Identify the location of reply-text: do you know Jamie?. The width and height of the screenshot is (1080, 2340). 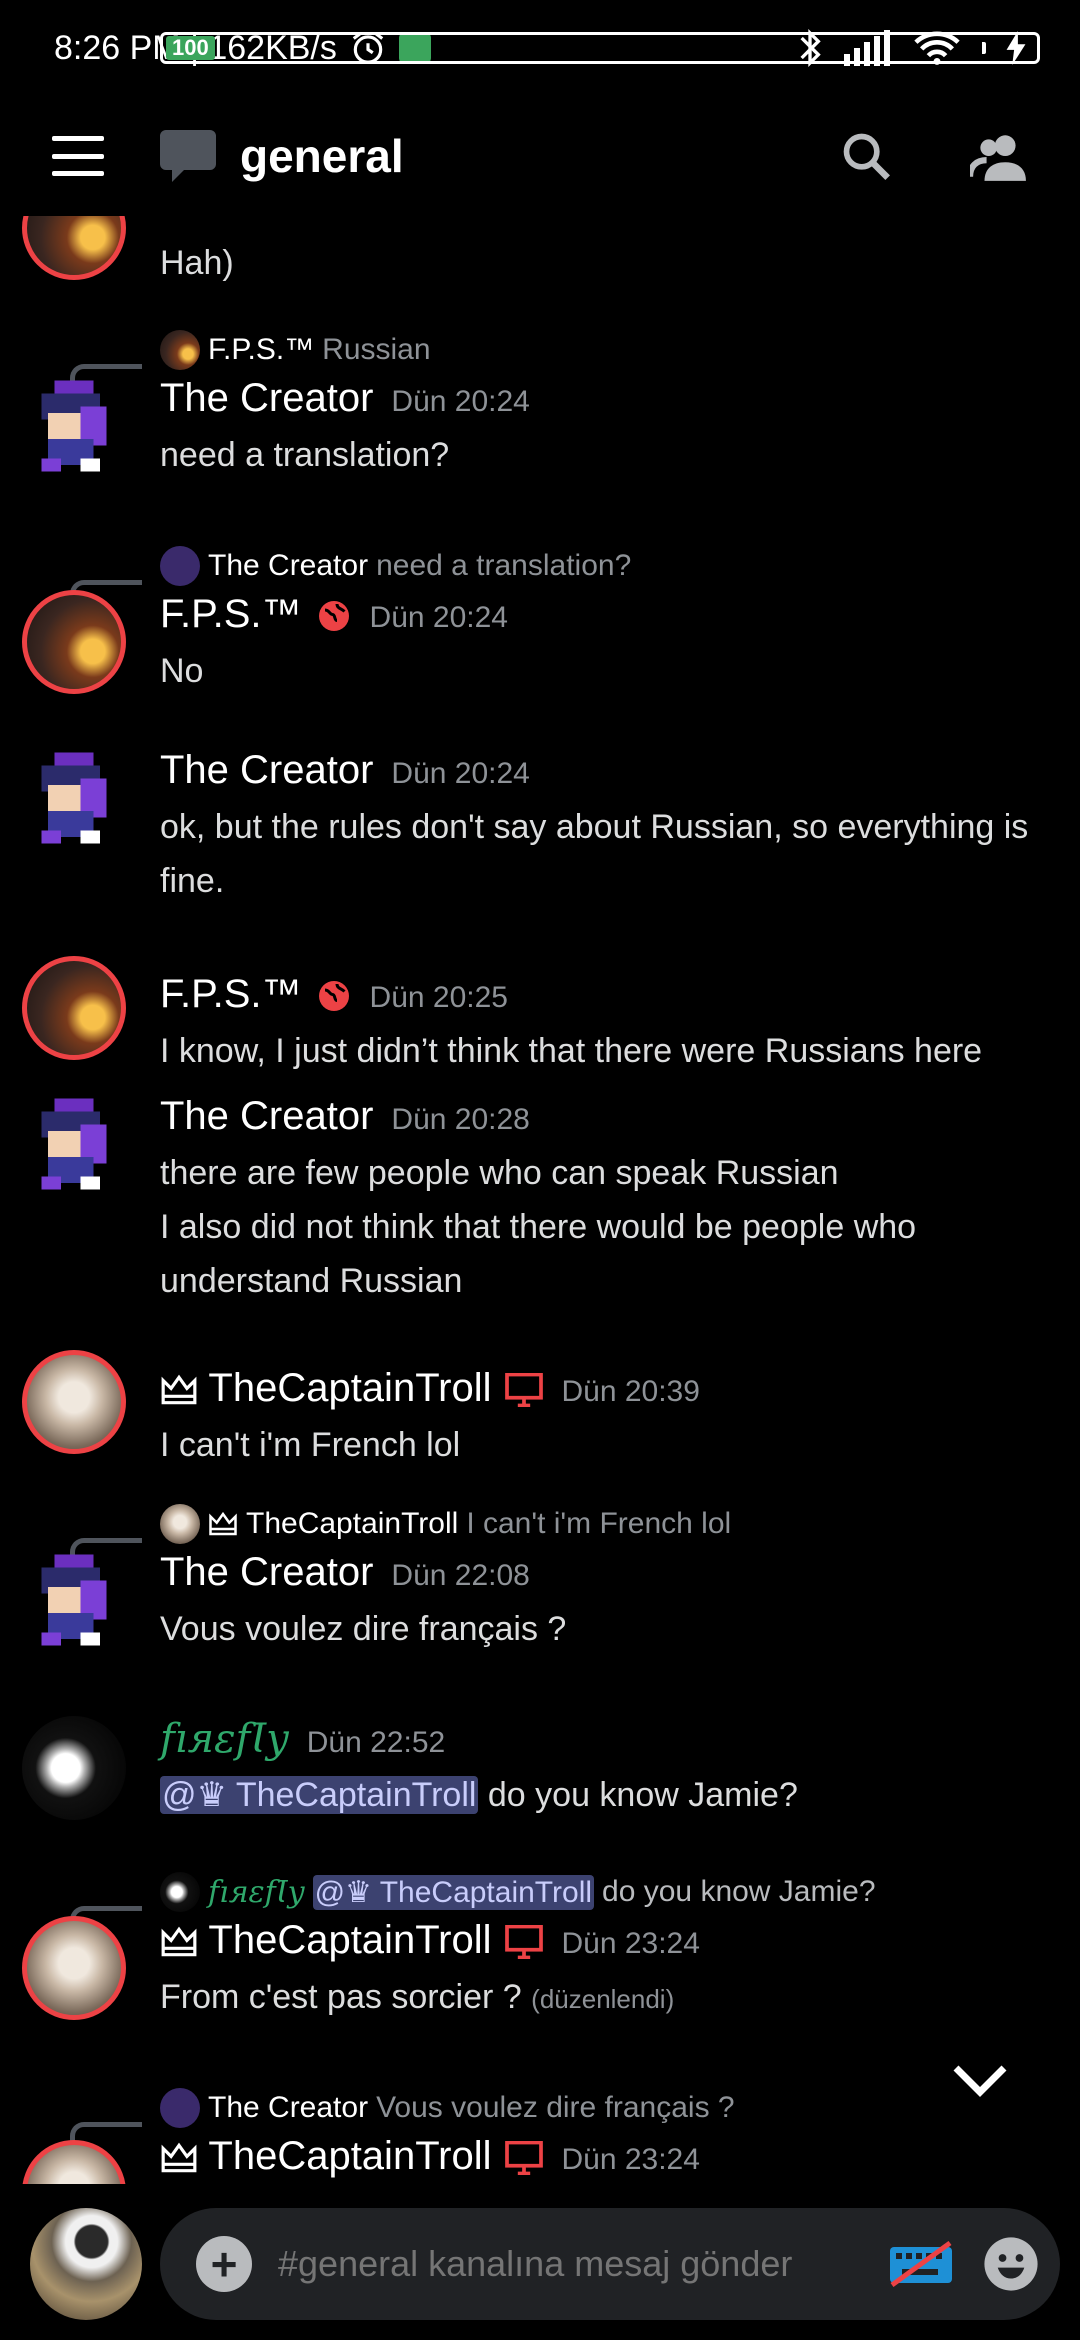
(739, 1891).